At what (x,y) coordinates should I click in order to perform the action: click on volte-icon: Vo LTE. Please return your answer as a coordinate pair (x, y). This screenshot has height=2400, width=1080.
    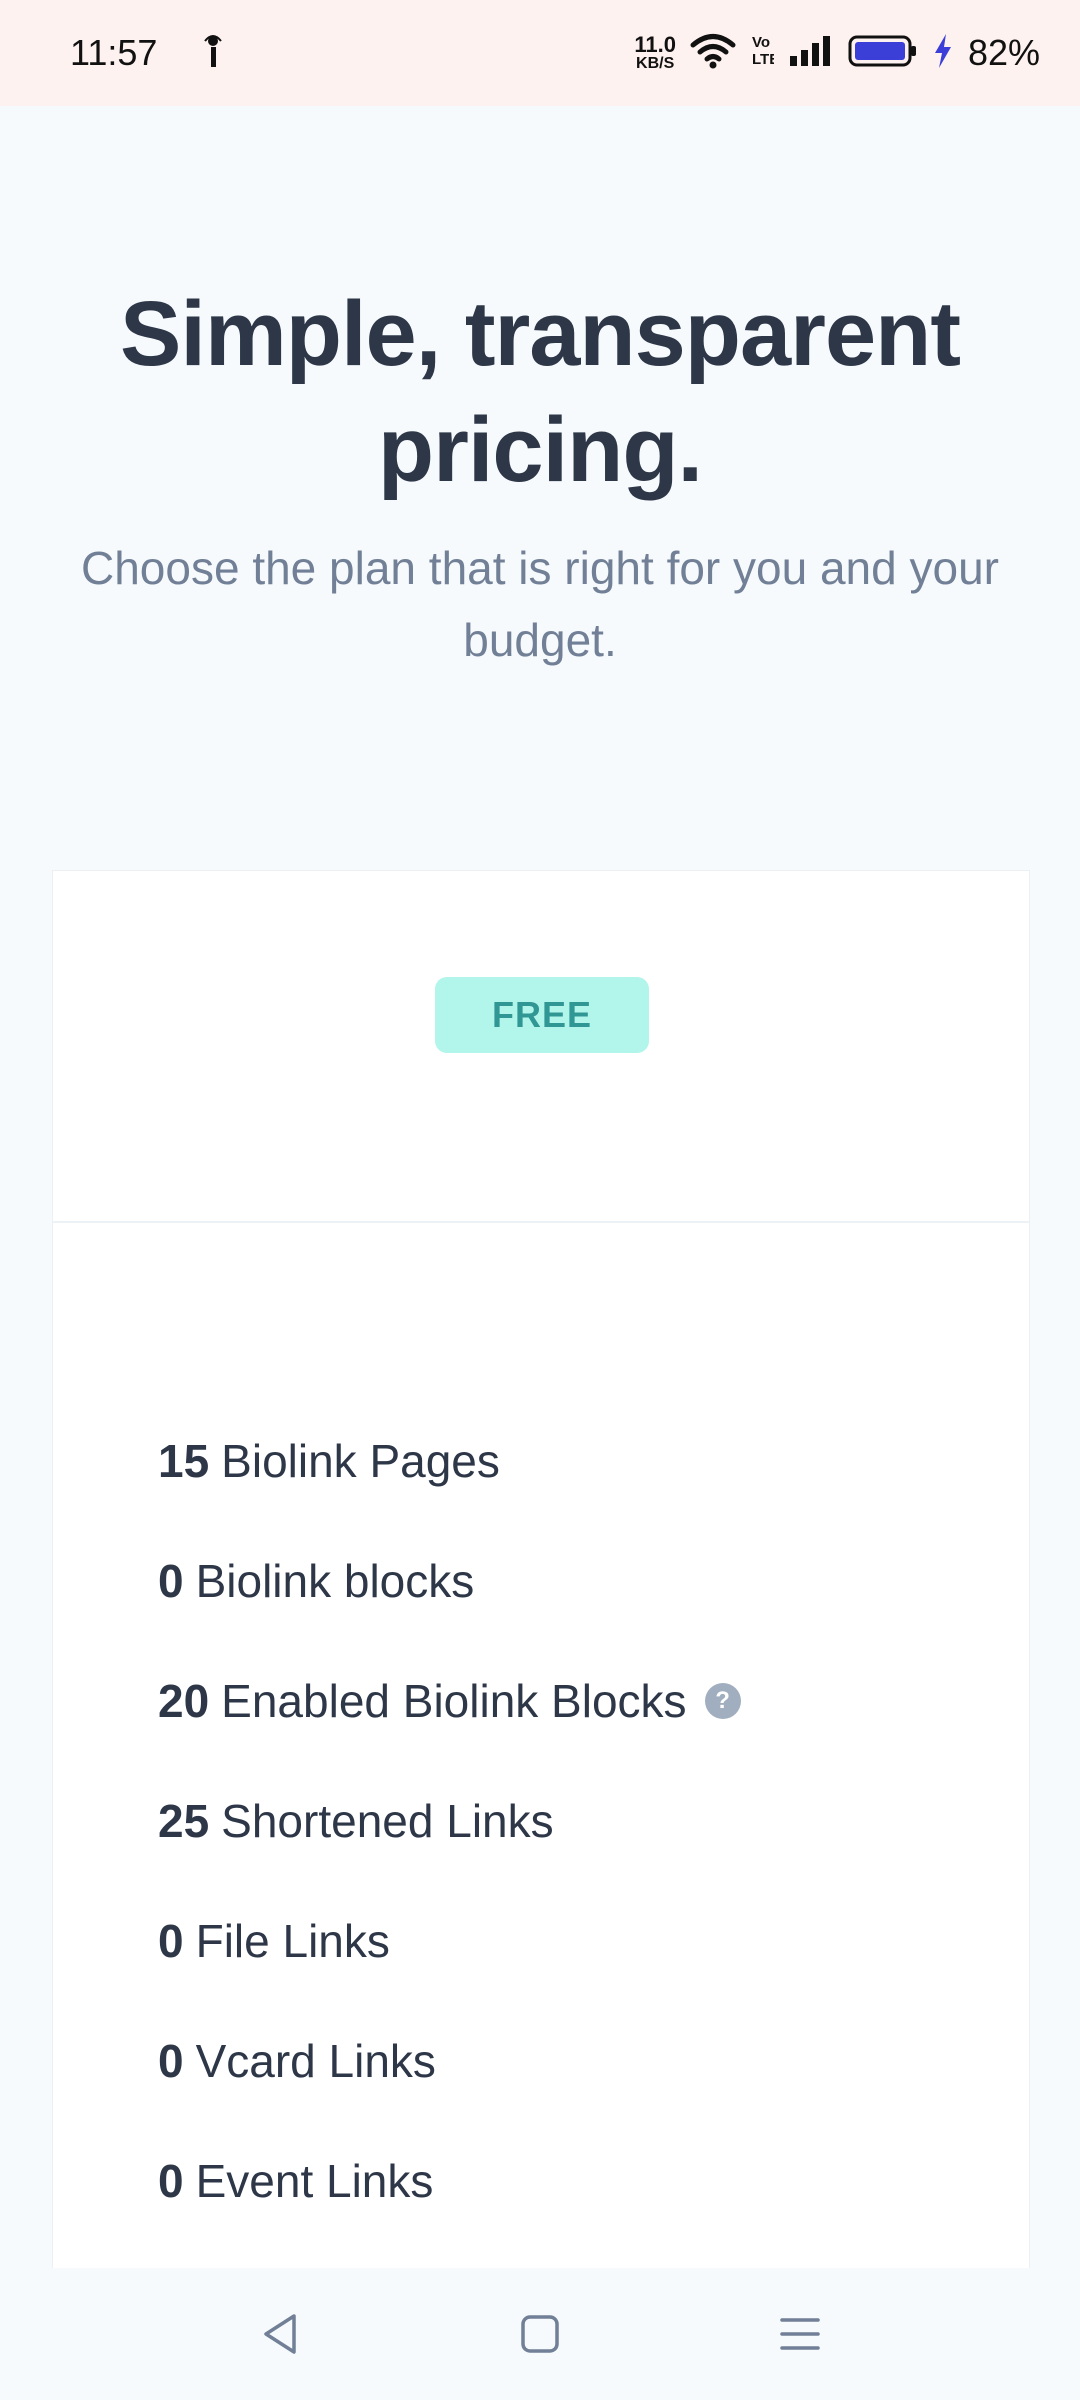
    Looking at the image, I should click on (764, 53).